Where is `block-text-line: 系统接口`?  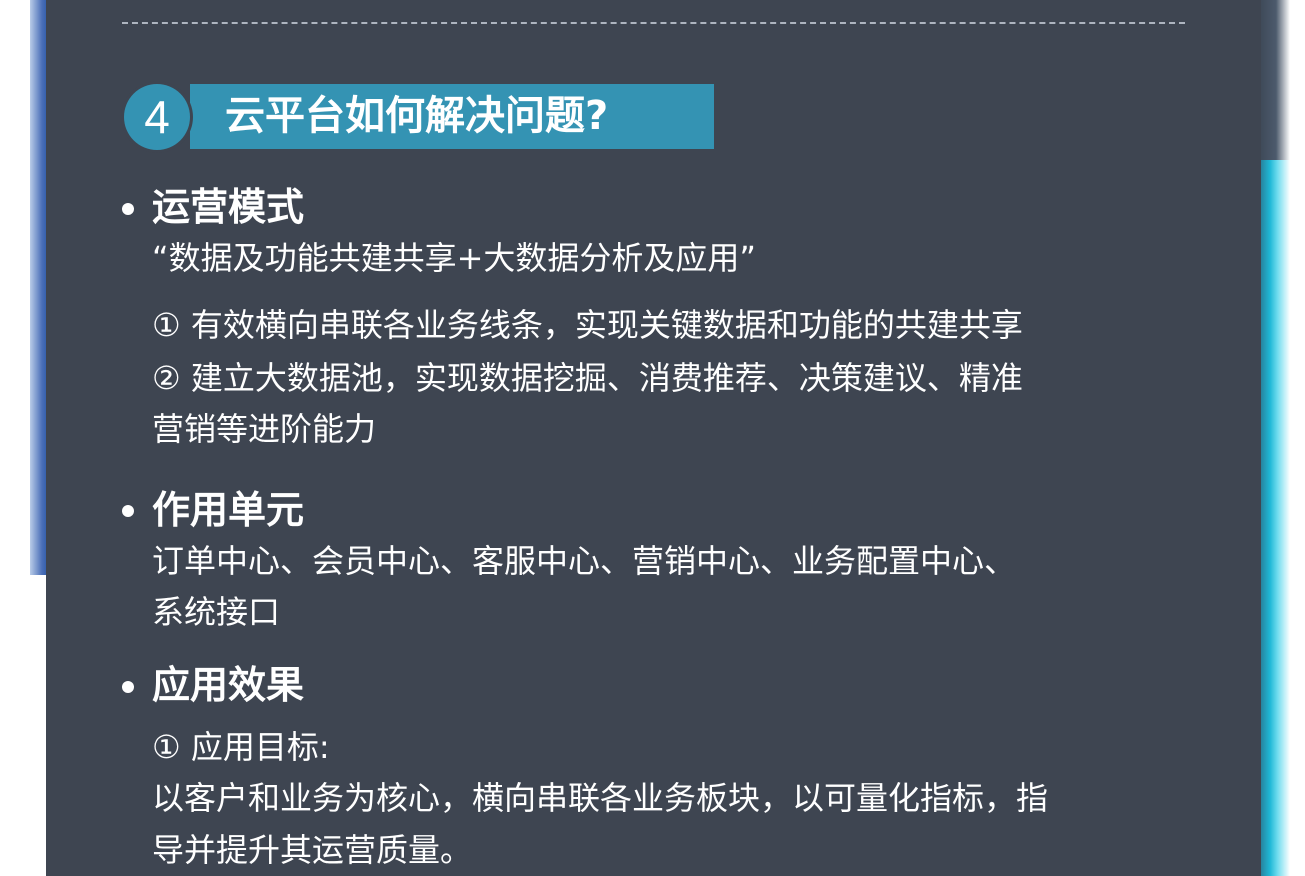 block-text-line: 系统接口 is located at coordinates (216, 612).